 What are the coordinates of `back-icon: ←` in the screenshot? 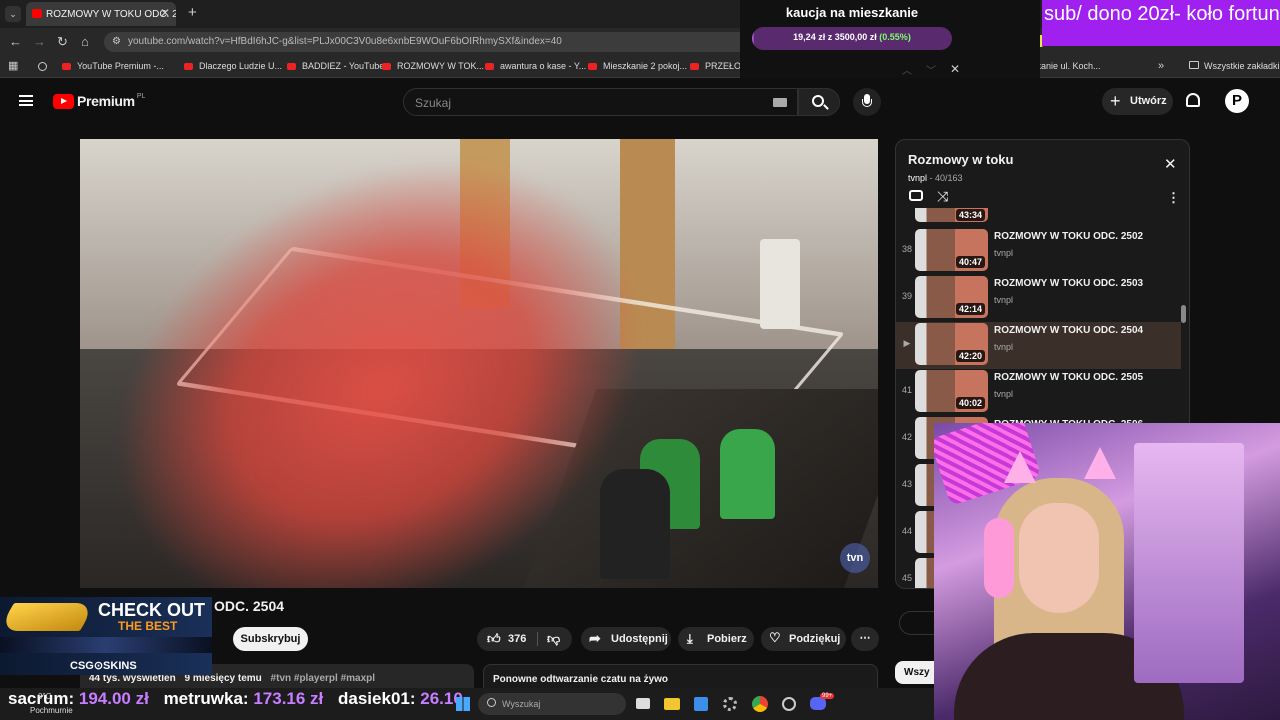 It's located at (15, 41).